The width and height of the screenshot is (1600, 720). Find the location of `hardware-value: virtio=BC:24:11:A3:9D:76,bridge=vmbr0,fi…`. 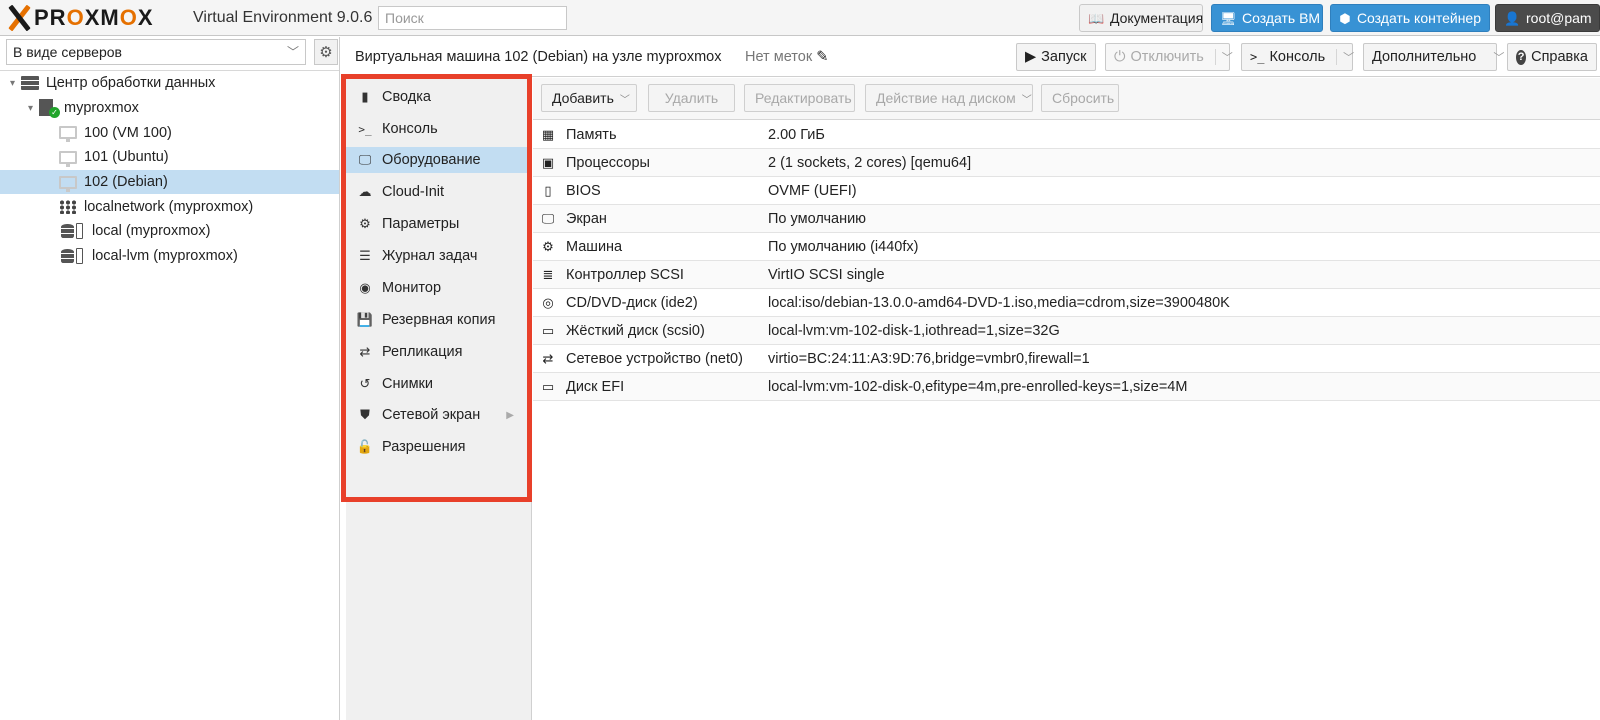

hardware-value: virtio=BC:24:11:A3:9D:76,bridge=vmbr0,fi… is located at coordinates (929, 358).